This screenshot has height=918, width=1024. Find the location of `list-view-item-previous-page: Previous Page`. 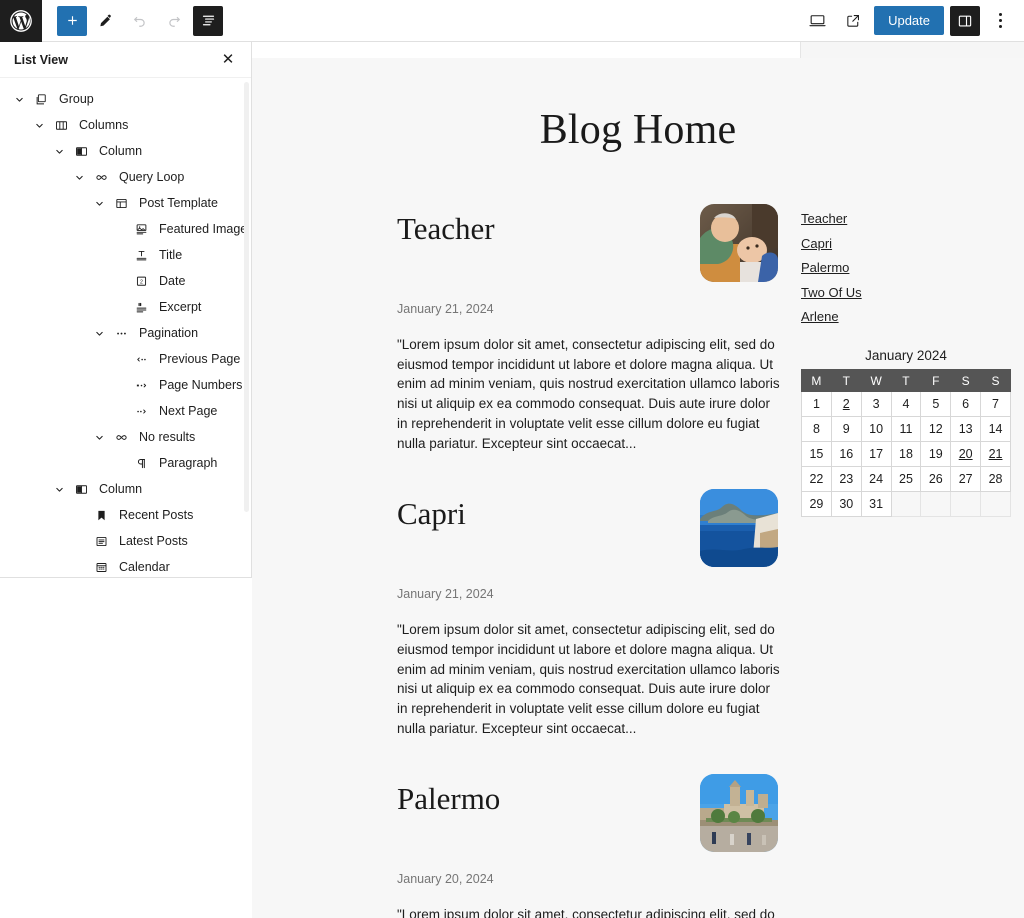

list-view-item-previous-page: Previous Page is located at coordinates (125, 359).